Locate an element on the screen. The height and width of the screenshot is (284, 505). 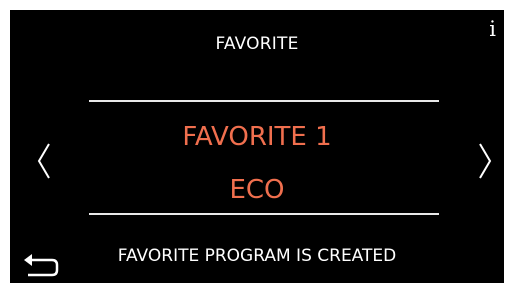
divider-top is located at coordinates (264, 101).